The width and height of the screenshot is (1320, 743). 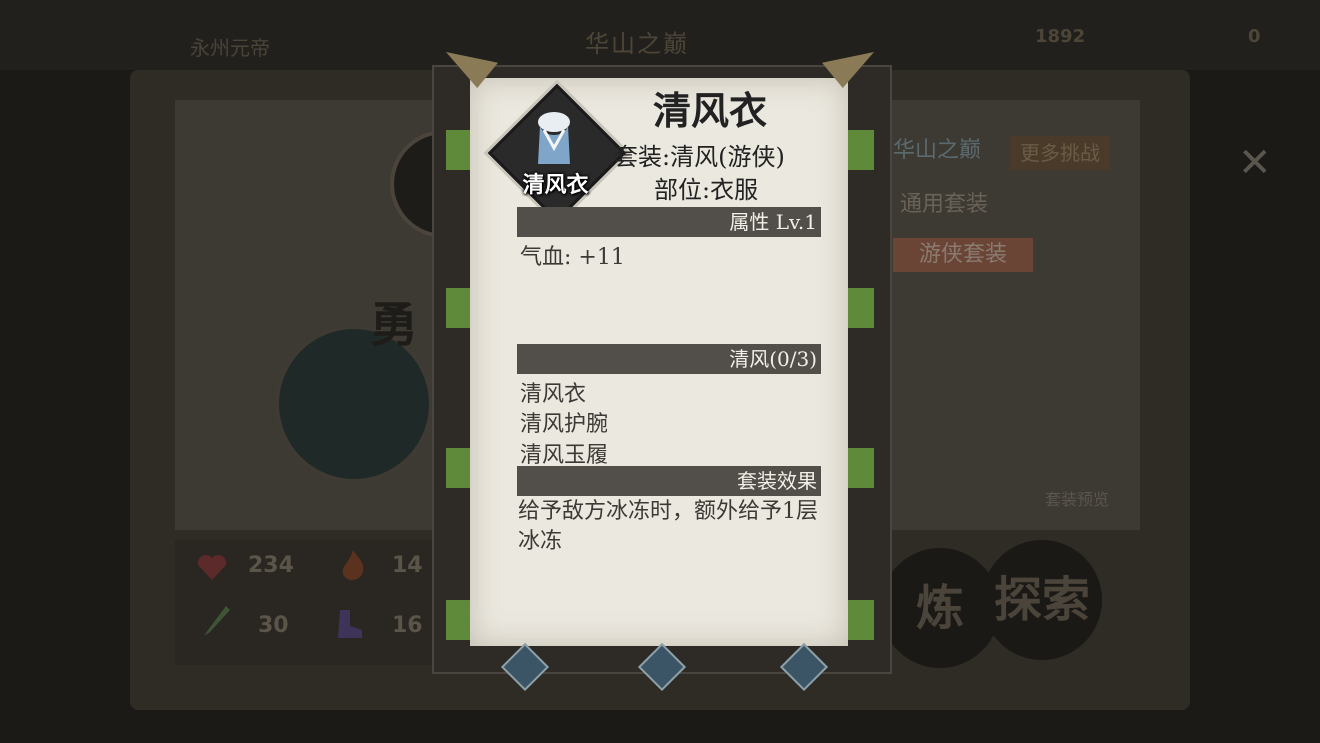 What do you see at coordinates (353, 565) in the screenshot?
I see `flame-icon` at bounding box center [353, 565].